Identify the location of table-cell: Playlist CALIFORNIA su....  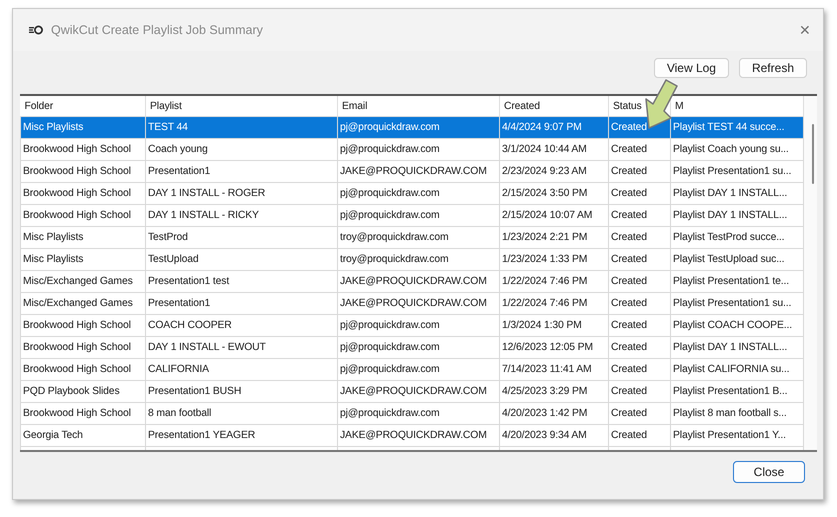
(737, 369).